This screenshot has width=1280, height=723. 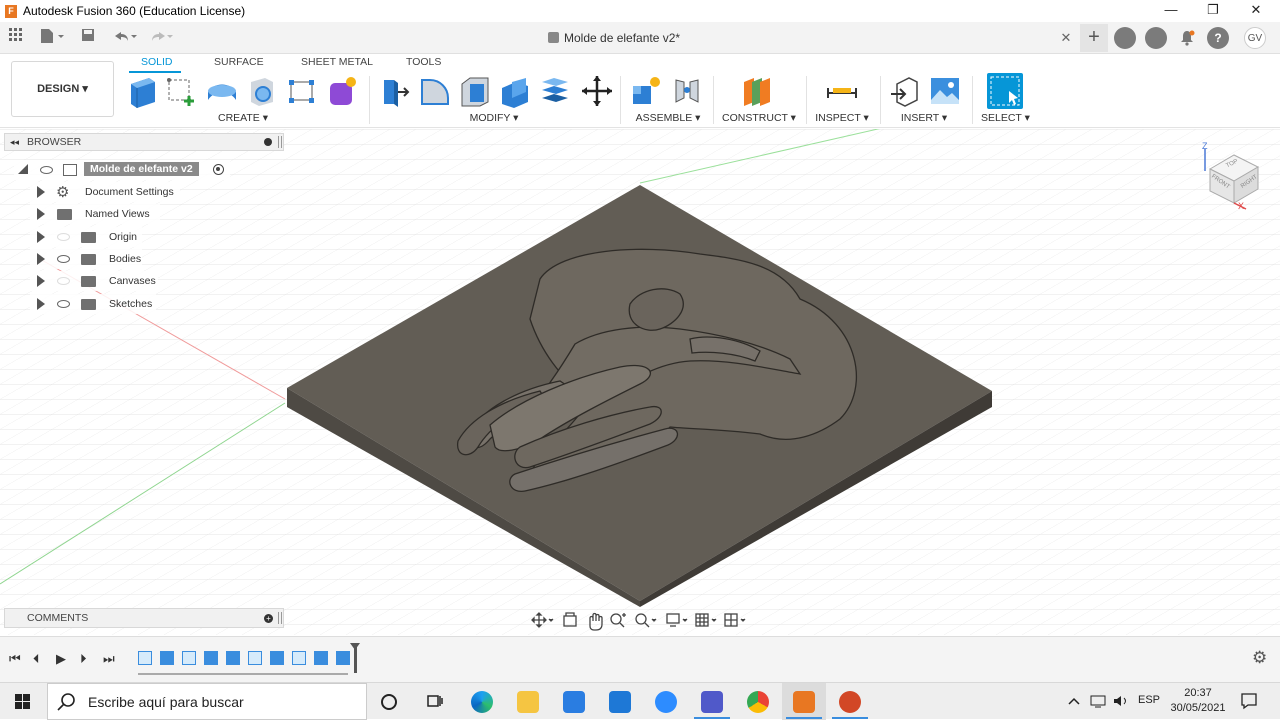 What do you see at coordinates (1235, 177) in the screenshot?
I see `viewcube: Z X TOP FRONT RIGHT` at bounding box center [1235, 177].